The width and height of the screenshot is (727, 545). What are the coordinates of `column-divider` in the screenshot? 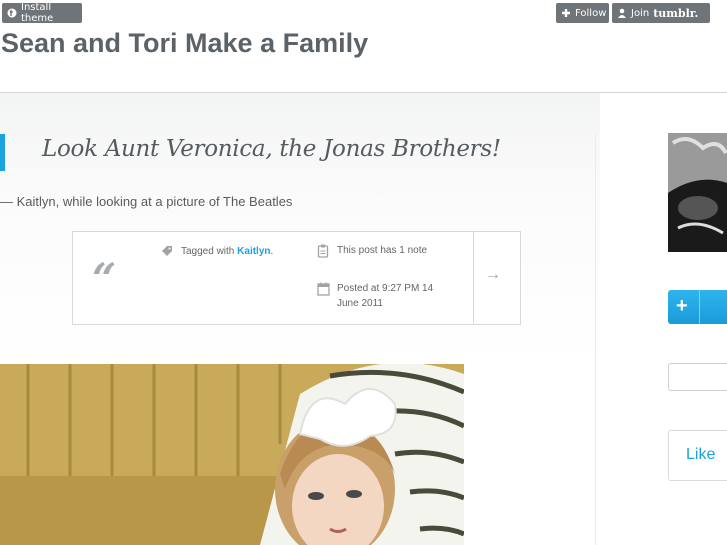 It's located at (595, 339).